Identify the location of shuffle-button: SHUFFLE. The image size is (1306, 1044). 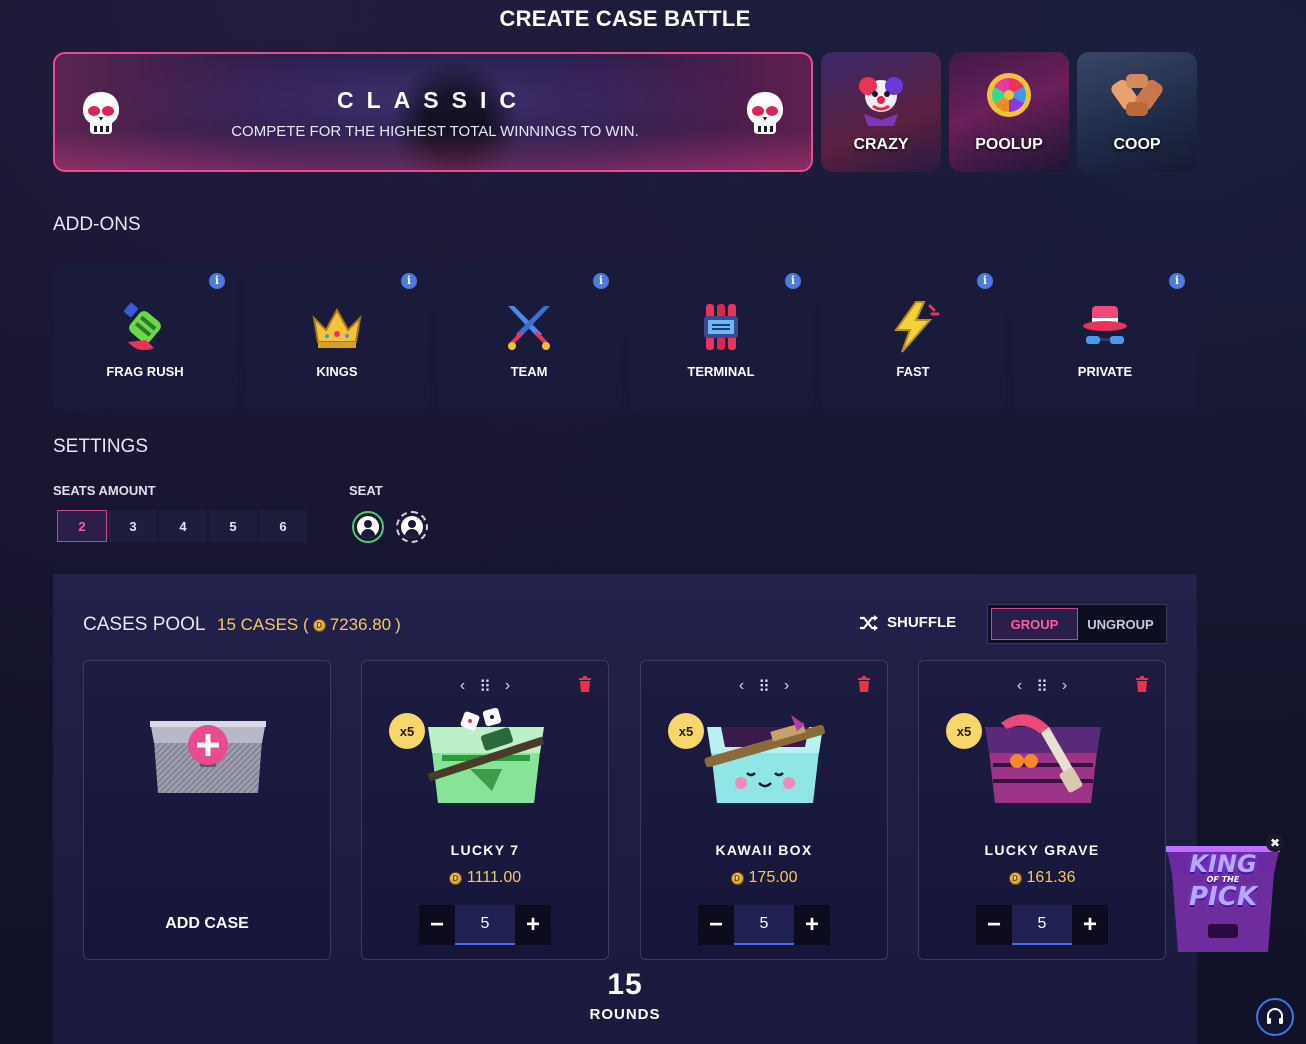
(907, 622).